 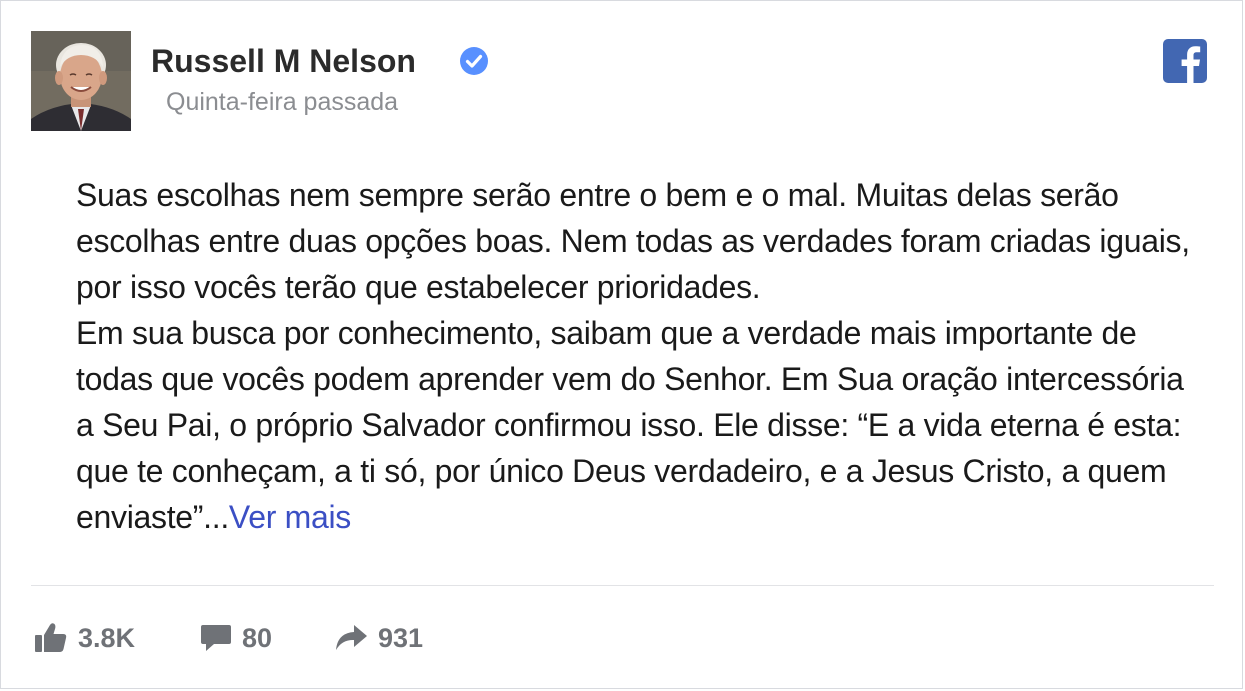 What do you see at coordinates (216, 638) in the screenshot?
I see `comment-icon` at bounding box center [216, 638].